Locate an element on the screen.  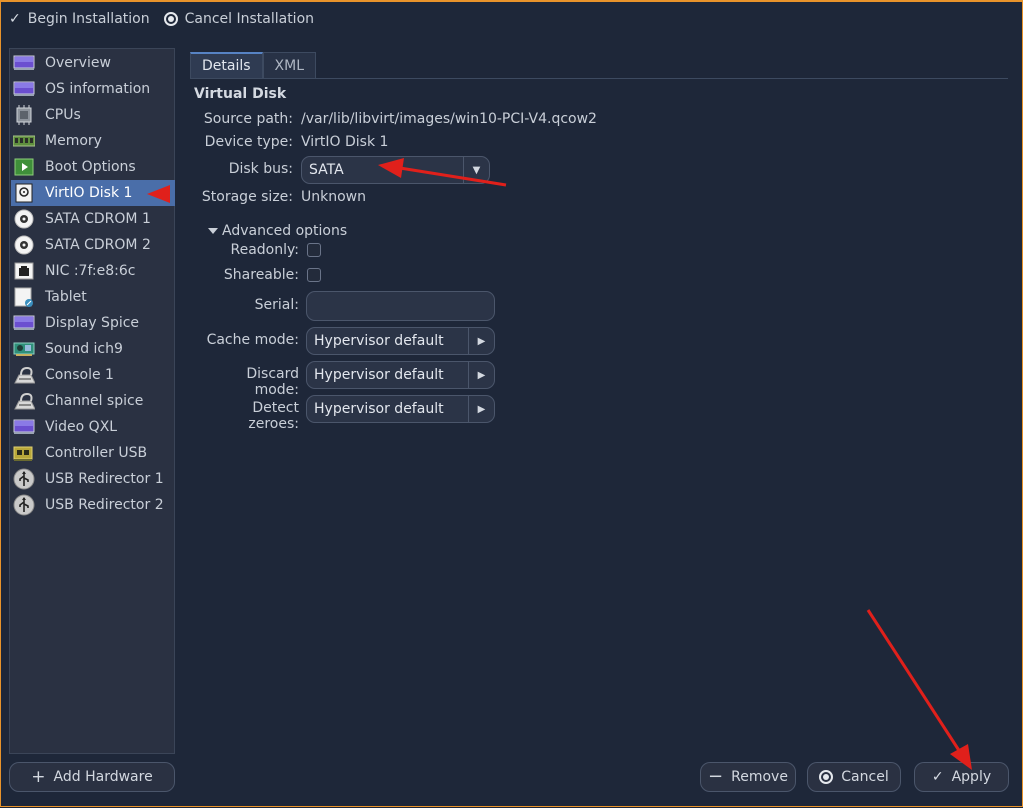
sidebar-item-label: NIC :7f:e8:6c is located at coordinates (90, 271).